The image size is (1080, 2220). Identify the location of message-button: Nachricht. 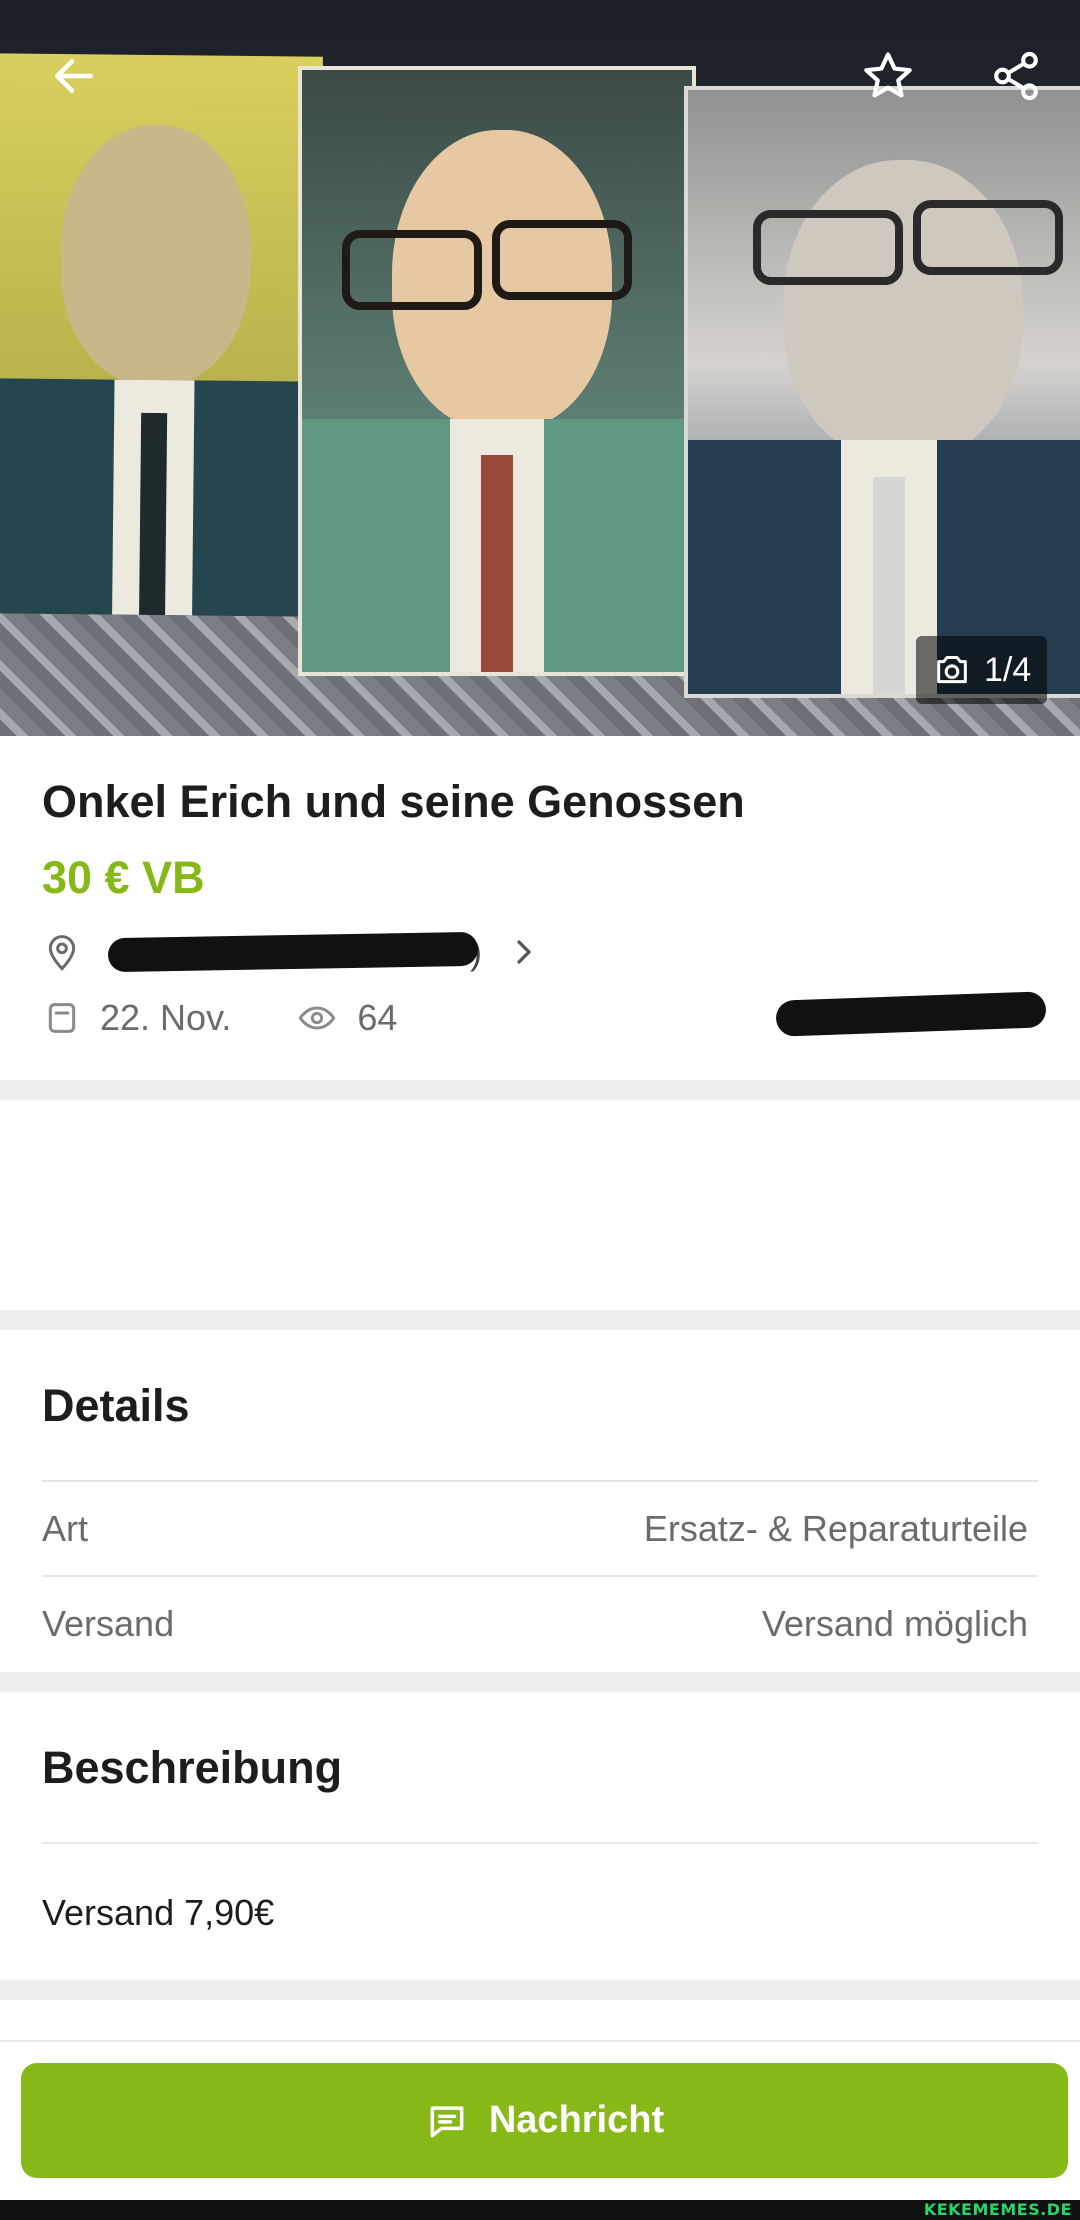
(544, 2120).